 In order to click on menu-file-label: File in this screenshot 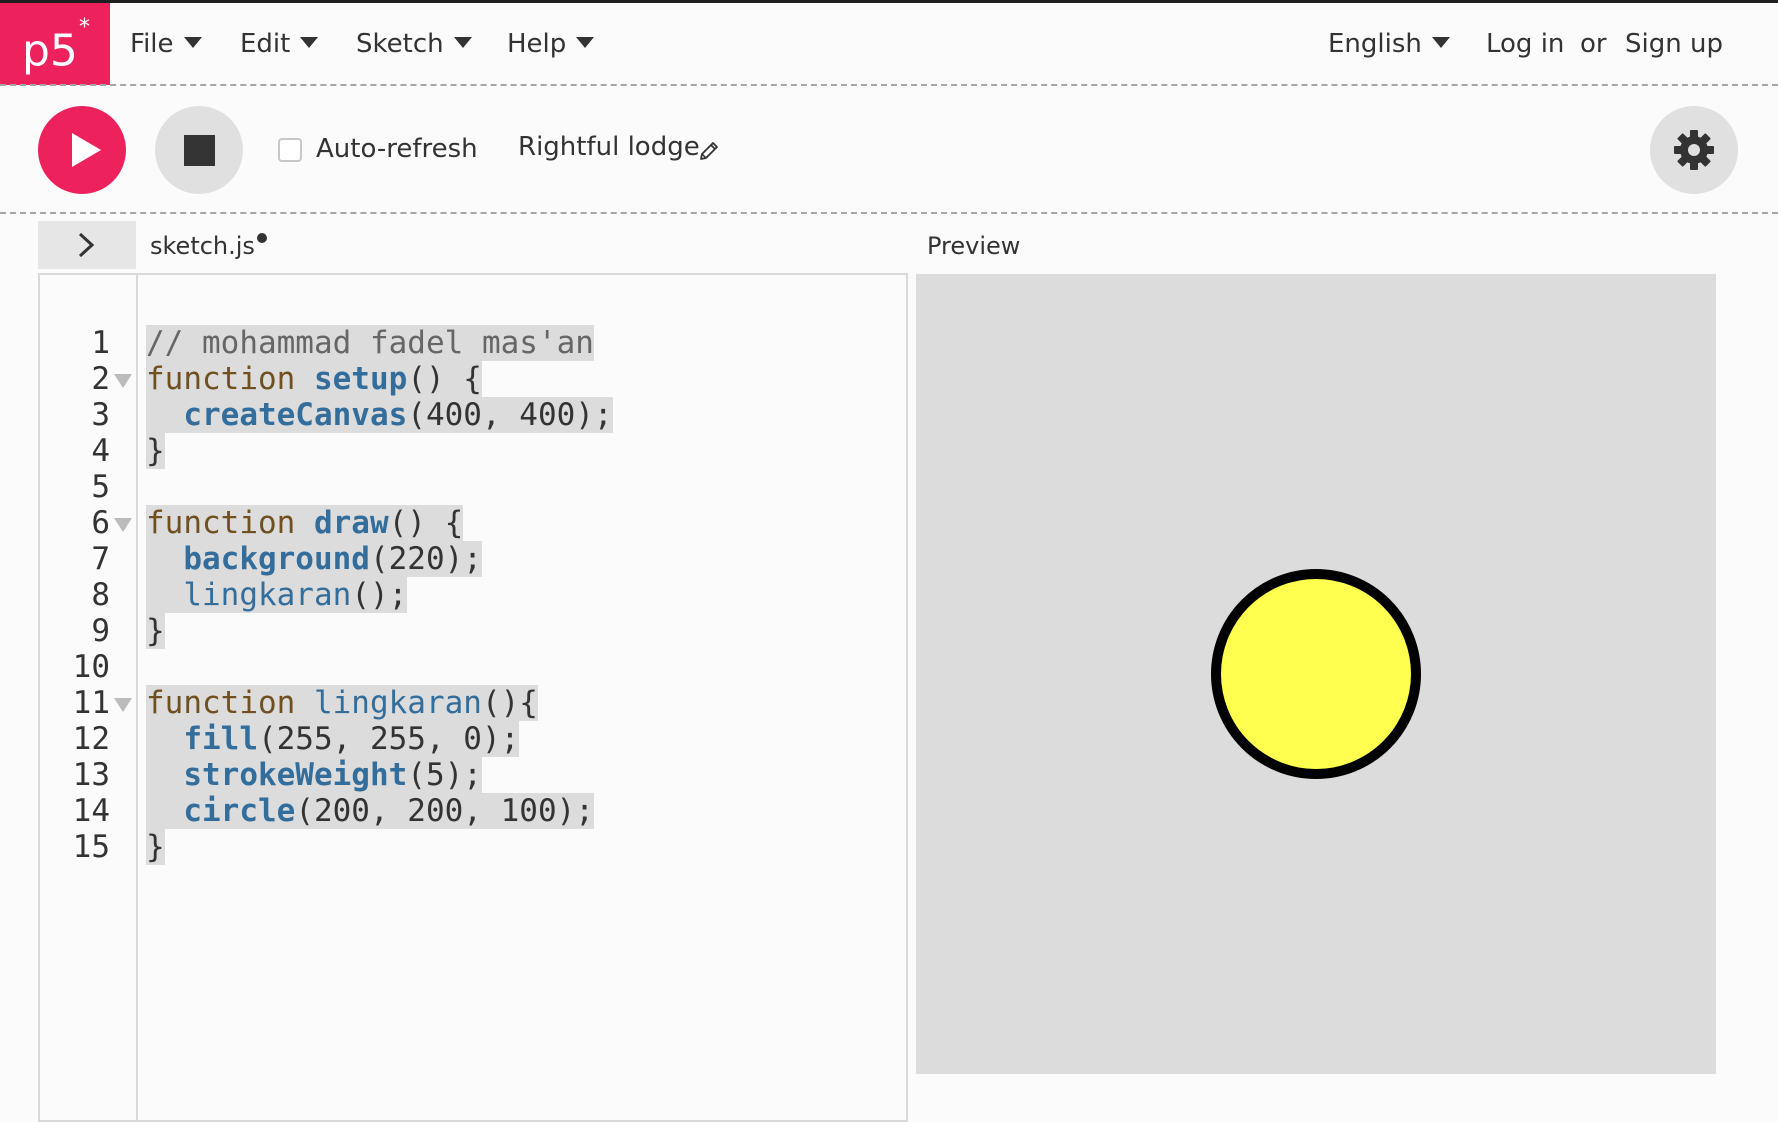, I will do `click(152, 44)`.